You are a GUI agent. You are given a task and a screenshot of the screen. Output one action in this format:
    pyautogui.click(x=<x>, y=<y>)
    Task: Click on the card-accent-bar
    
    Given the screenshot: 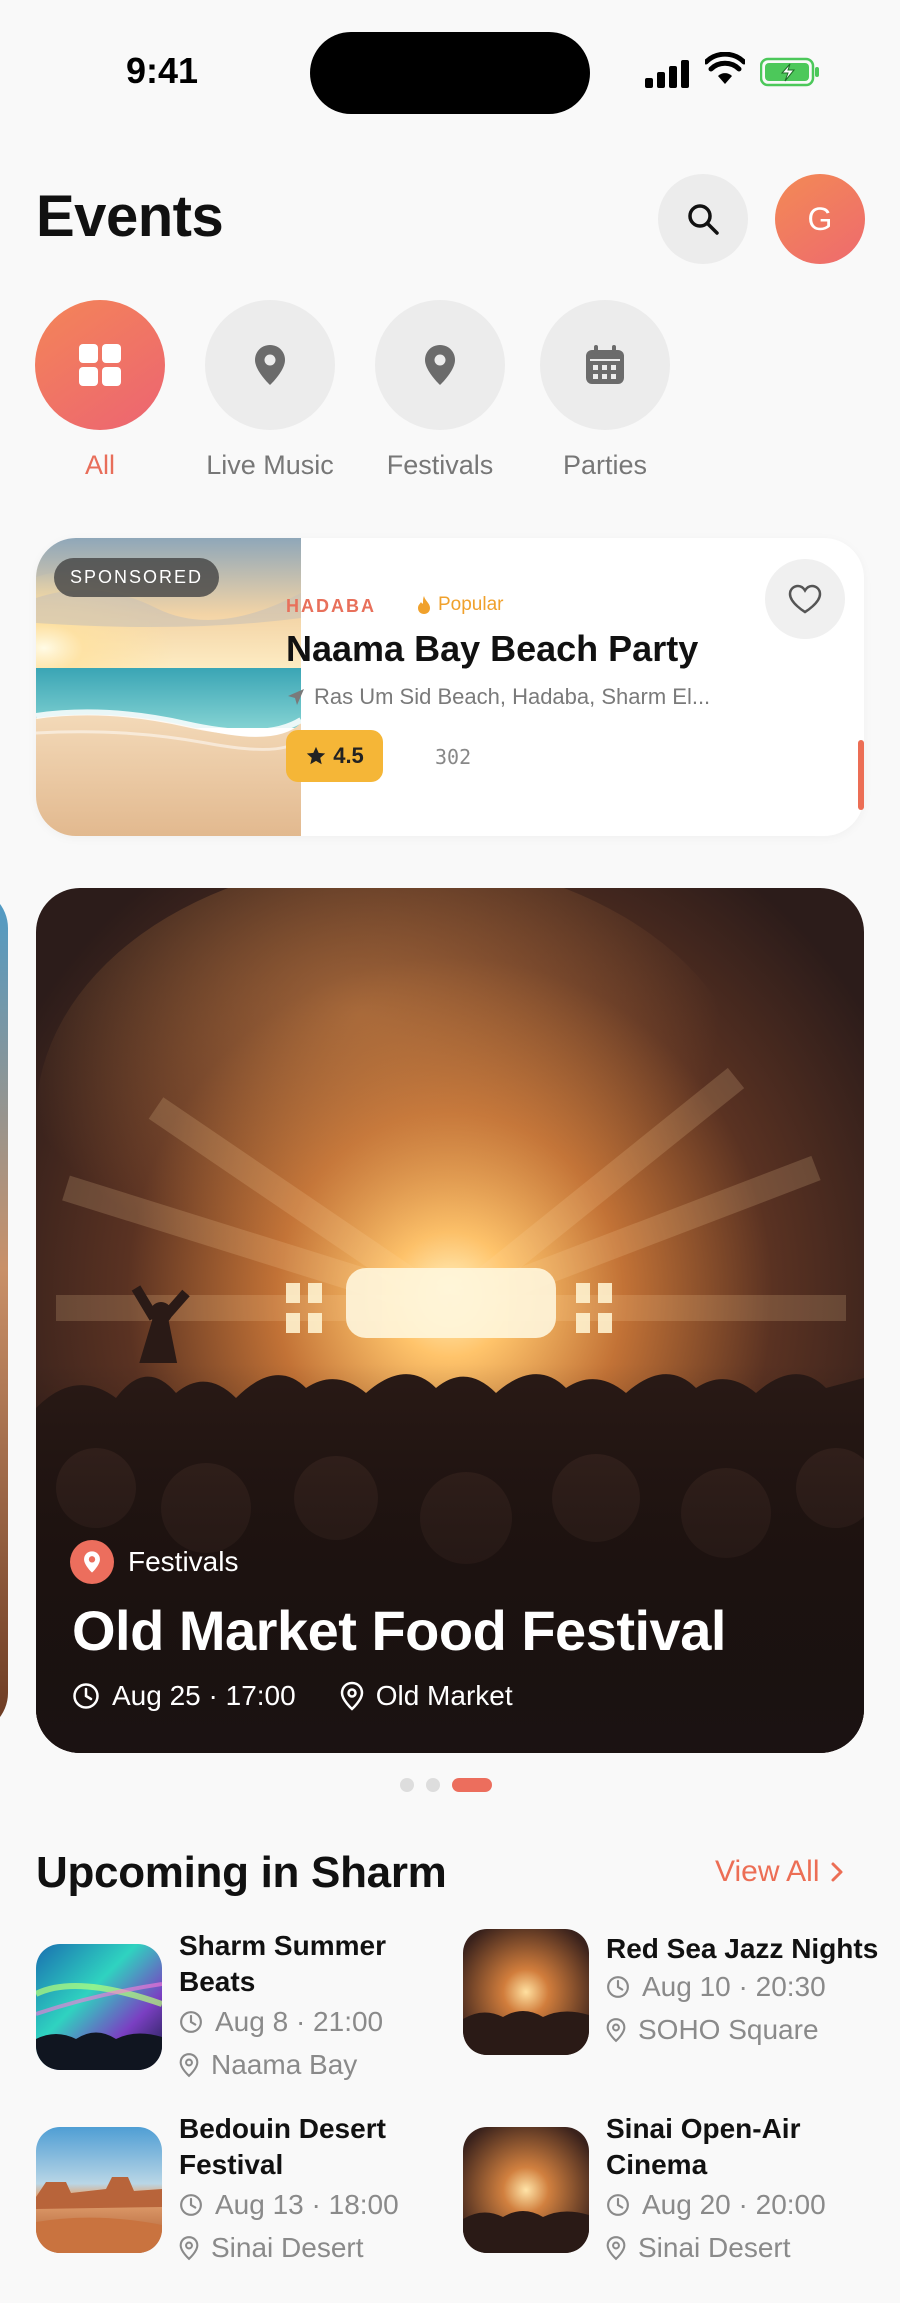 What is the action you would take?
    pyautogui.click(x=861, y=775)
    